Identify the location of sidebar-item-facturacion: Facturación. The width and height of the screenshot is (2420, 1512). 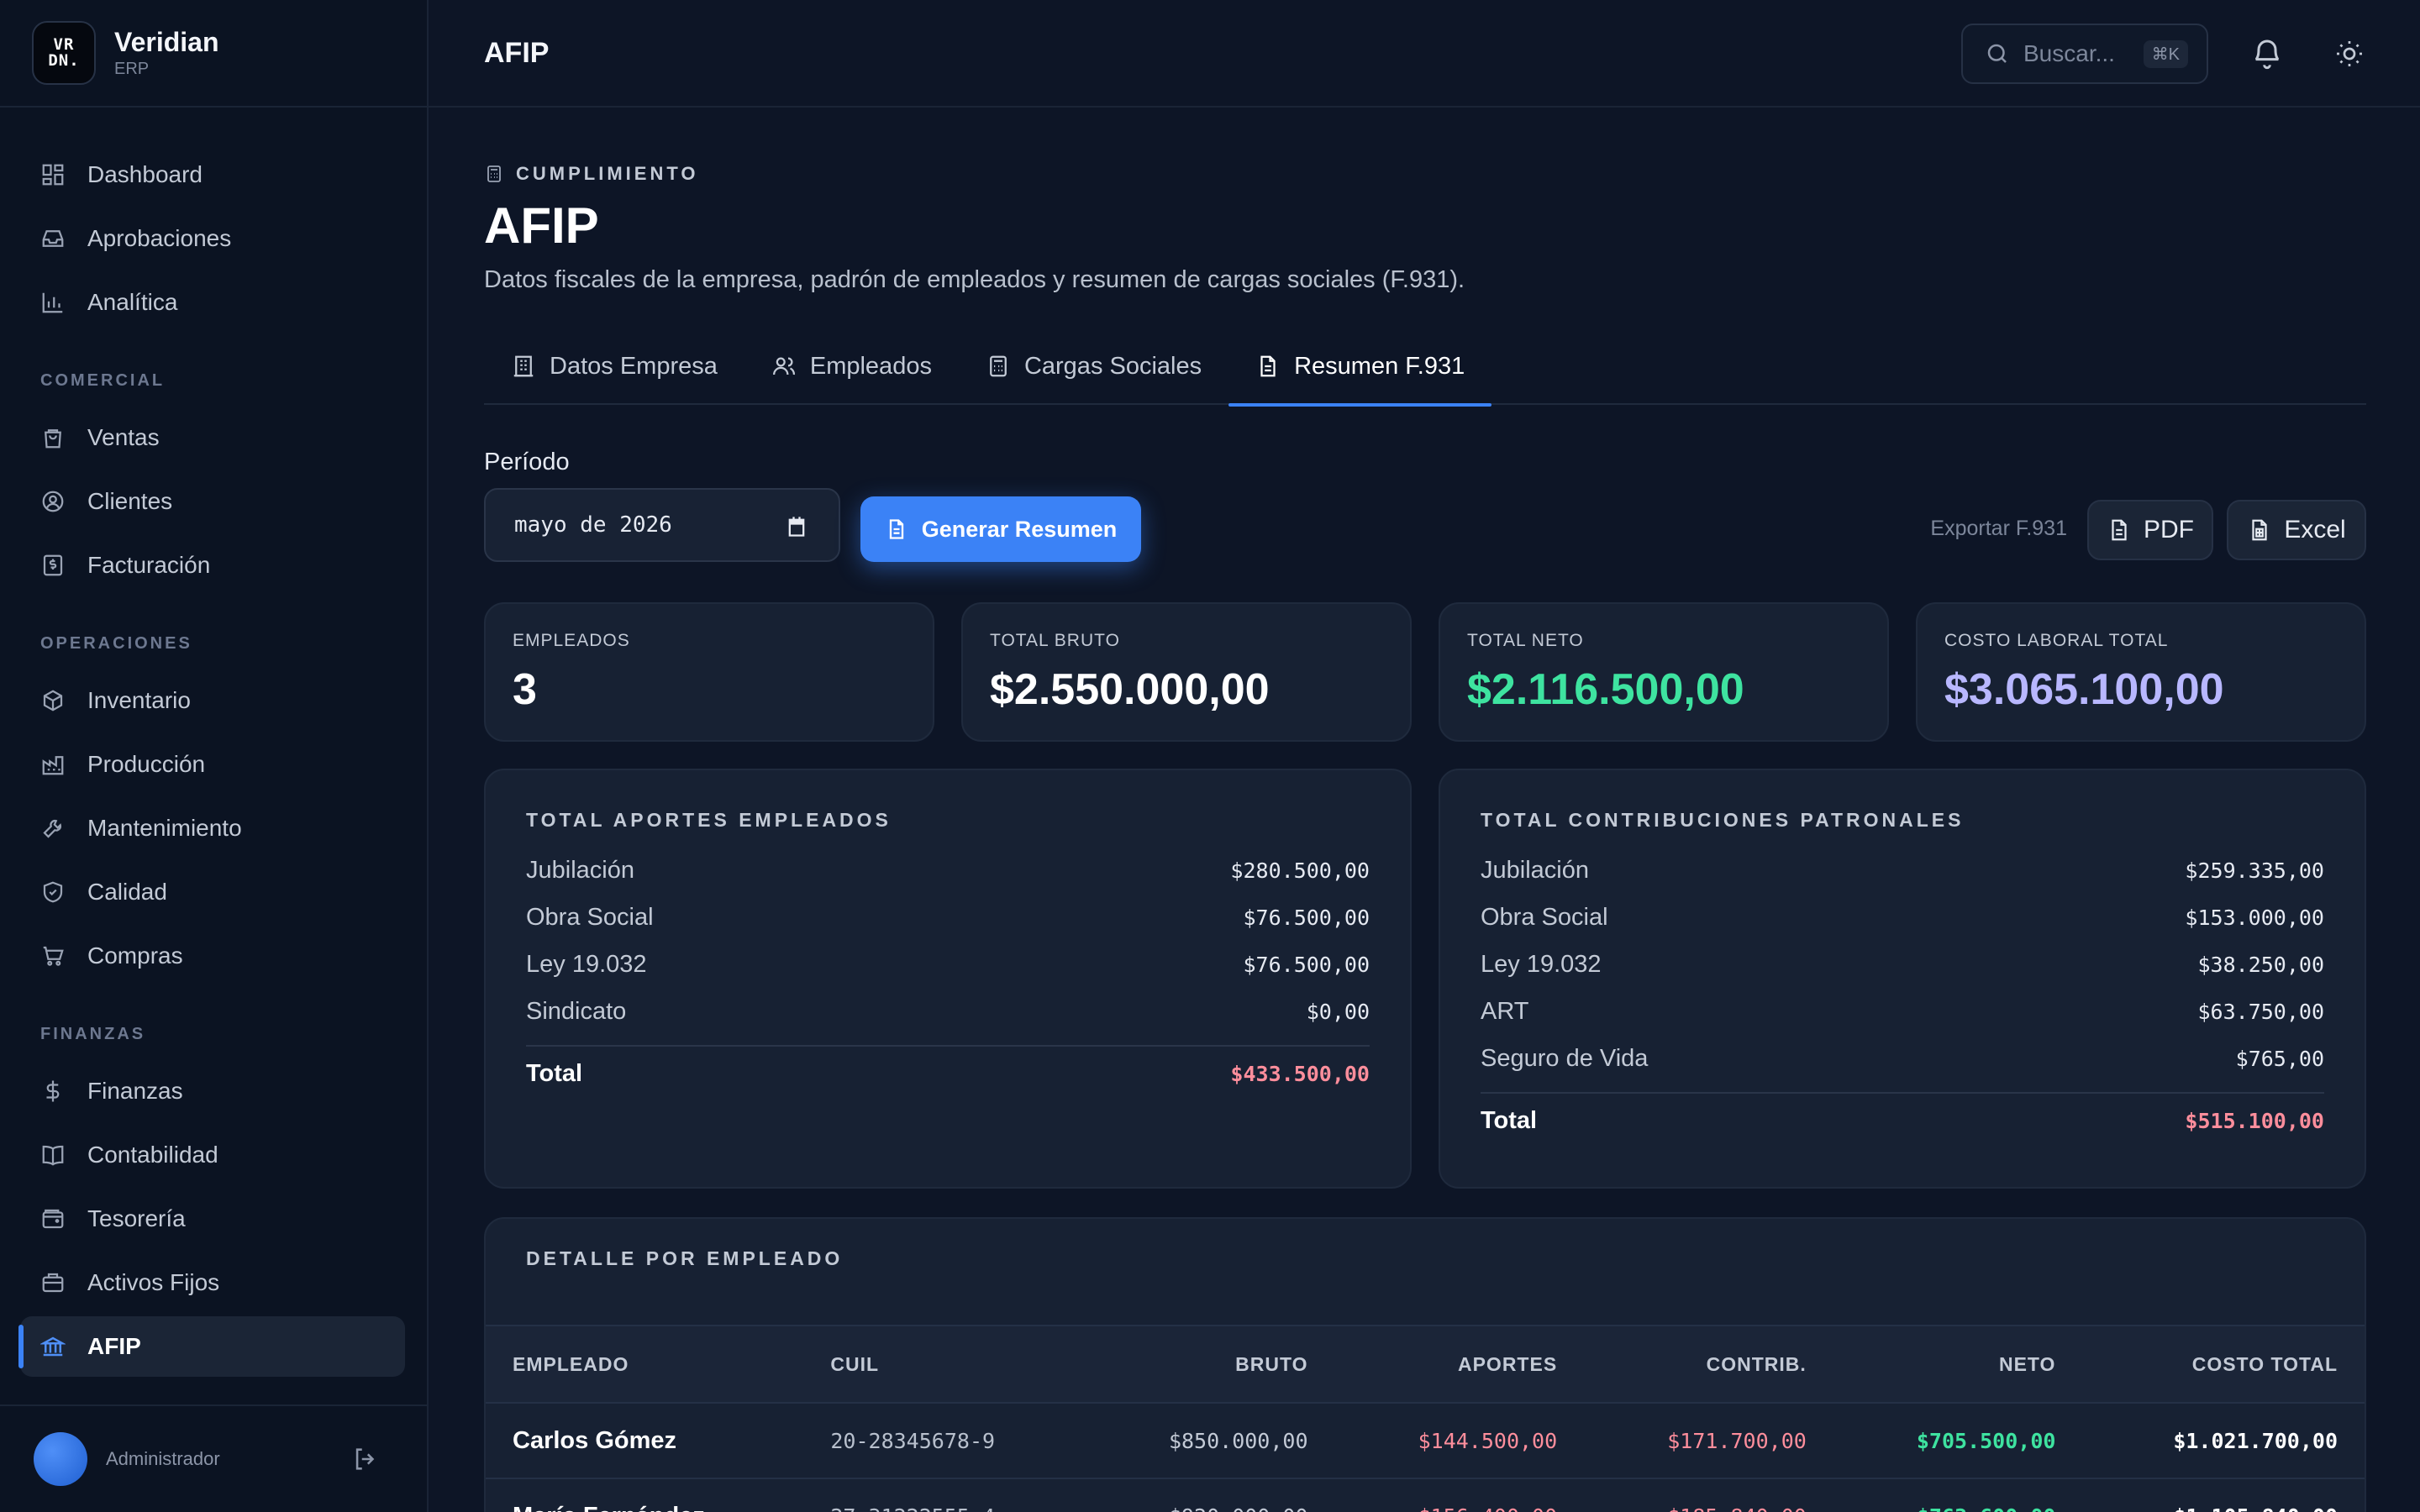
(212, 565).